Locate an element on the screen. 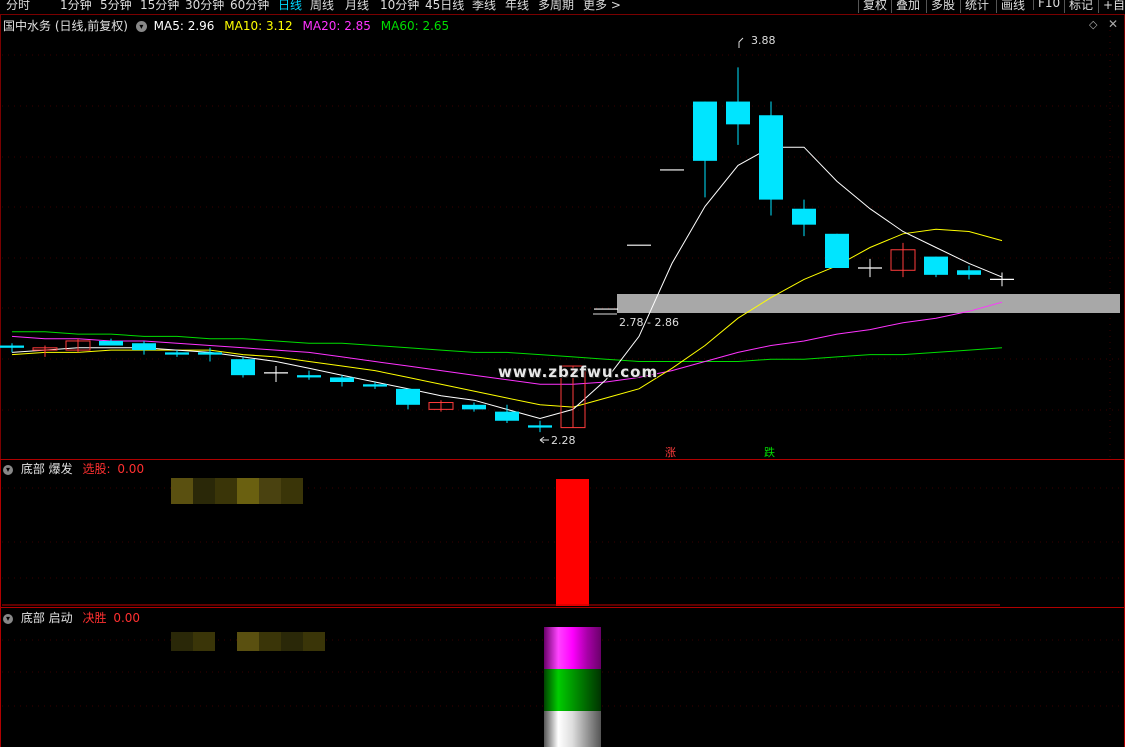 This screenshot has width=1125, height=747. panel1-title: 底部 爆发 is located at coordinates (47, 469).